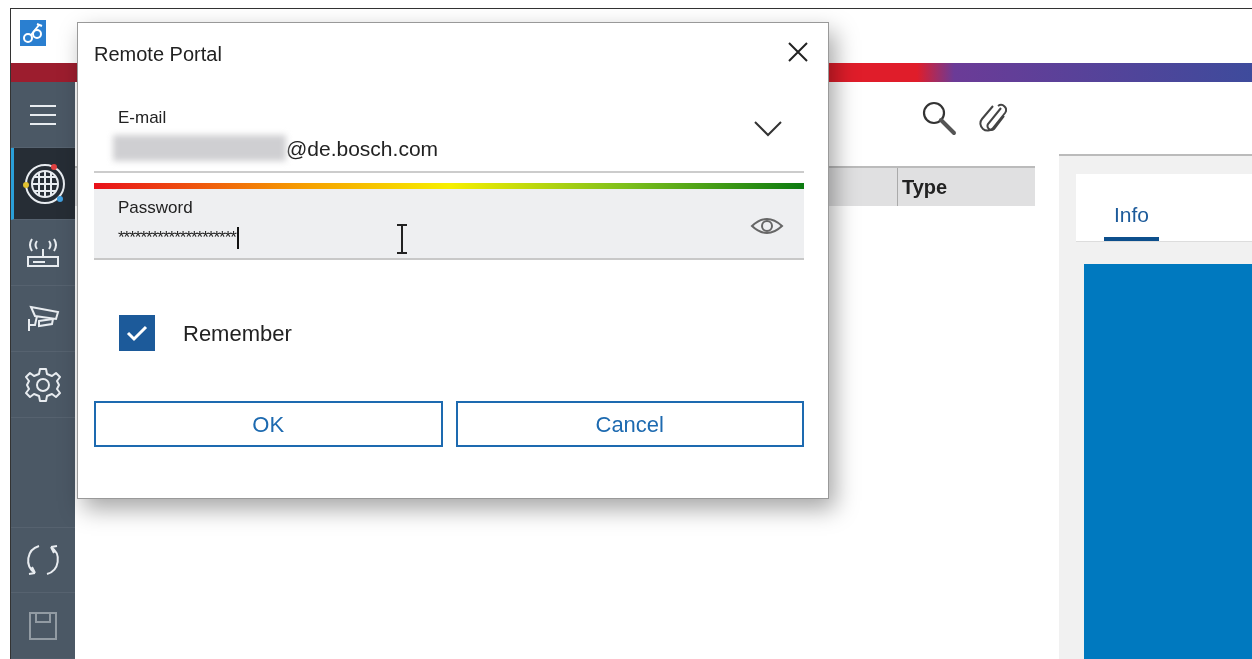 The height and width of the screenshot is (659, 1252). Describe the element at coordinates (629, 424) in the screenshot. I see `cancel-button: Cancel` at that location.